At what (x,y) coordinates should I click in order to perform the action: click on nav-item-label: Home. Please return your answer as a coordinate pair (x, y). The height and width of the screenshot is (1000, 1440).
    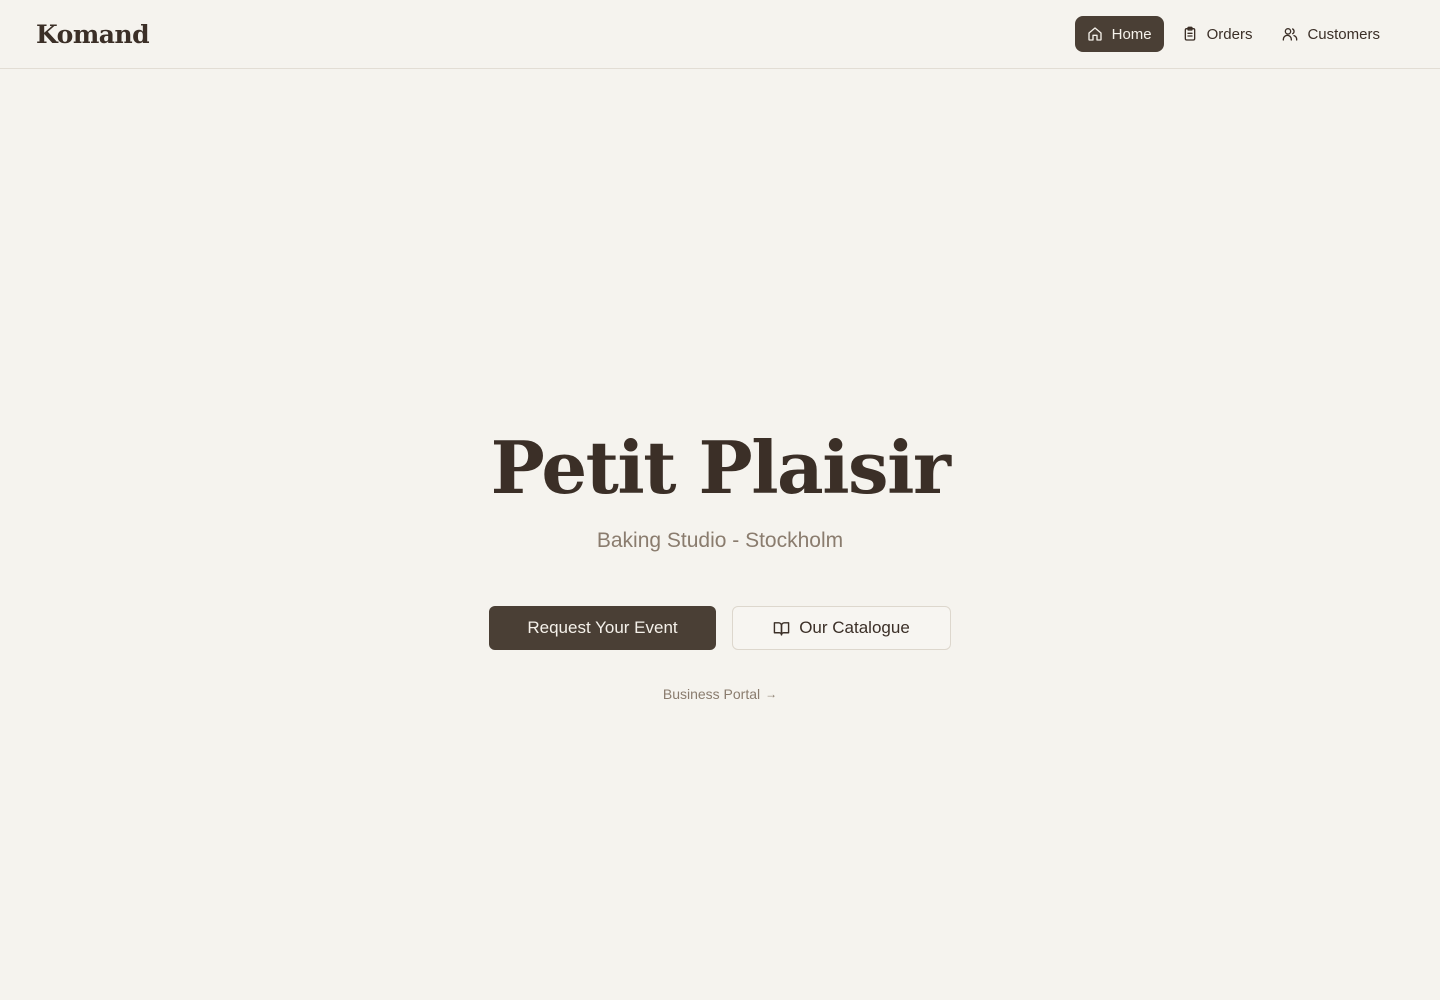
    Looking at the image, I should click on (1131, 34).